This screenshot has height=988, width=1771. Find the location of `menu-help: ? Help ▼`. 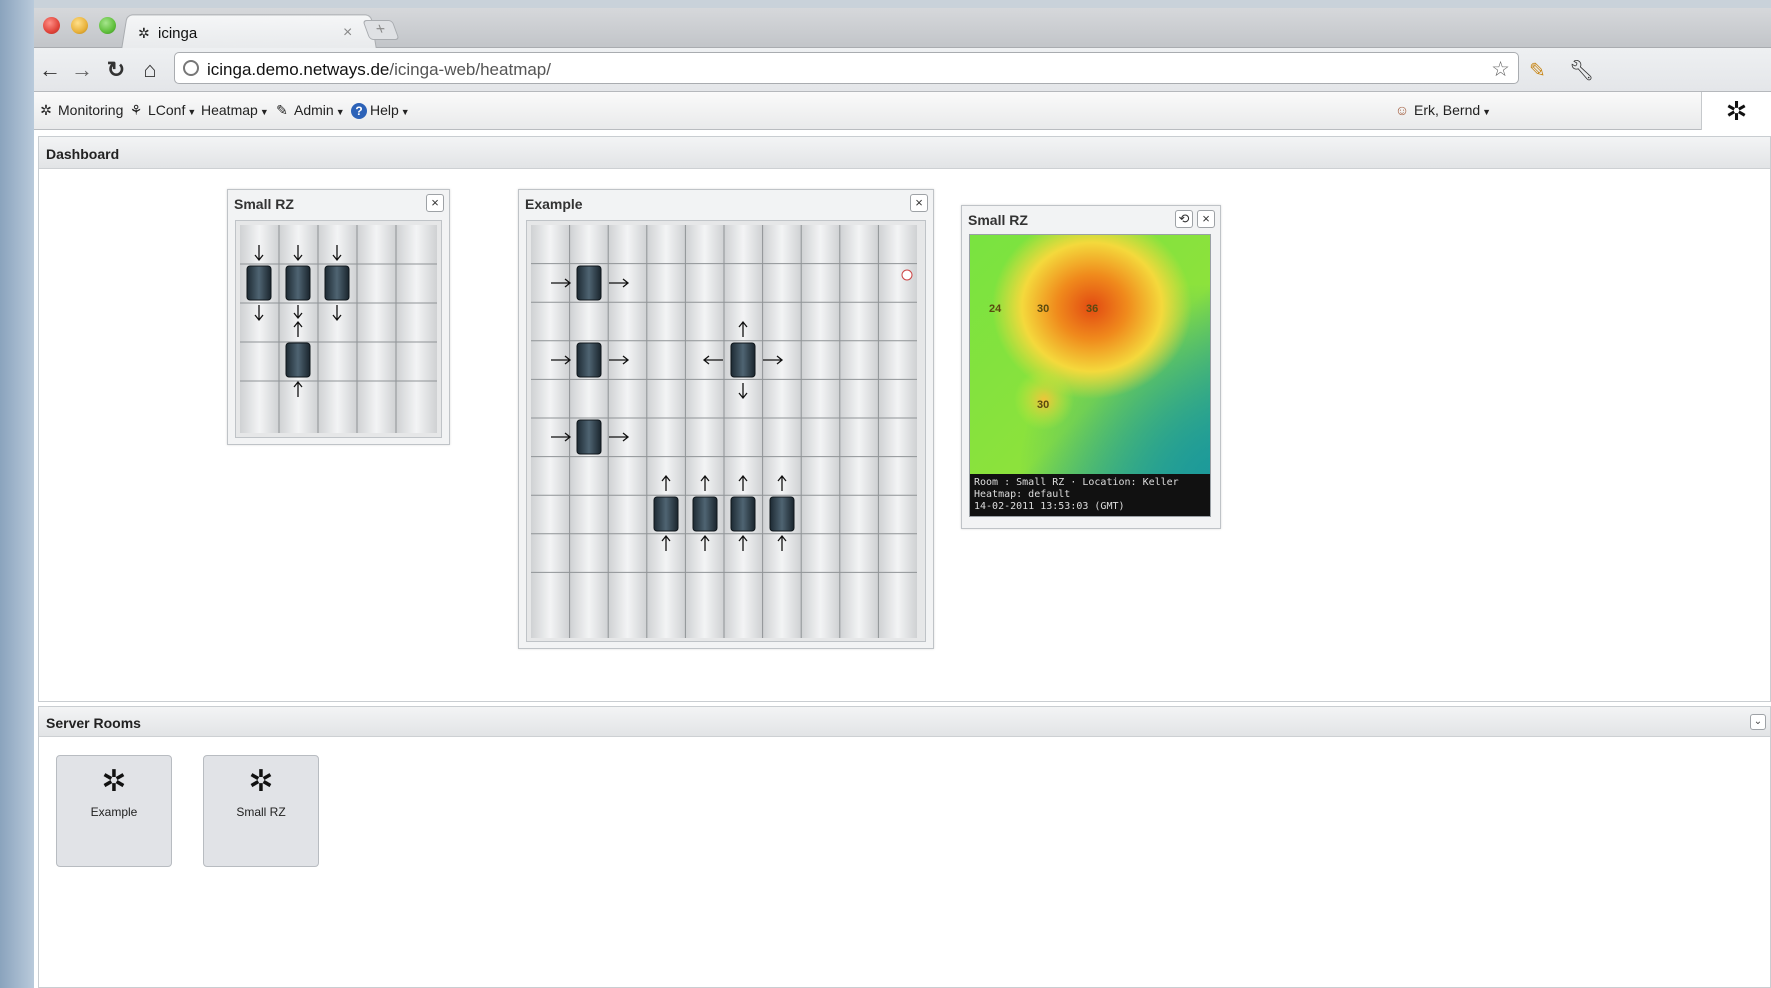

menu-help: ? Help ▼ is located at coordinates (380, 110).